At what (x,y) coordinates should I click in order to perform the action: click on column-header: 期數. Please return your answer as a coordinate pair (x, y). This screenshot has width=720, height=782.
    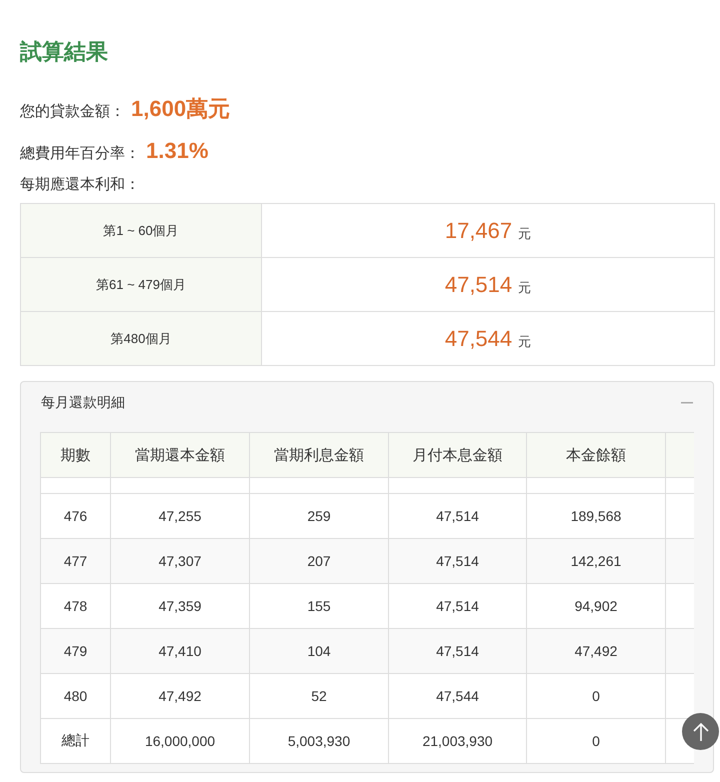
    Looking at the image, I should click on (75, 455).